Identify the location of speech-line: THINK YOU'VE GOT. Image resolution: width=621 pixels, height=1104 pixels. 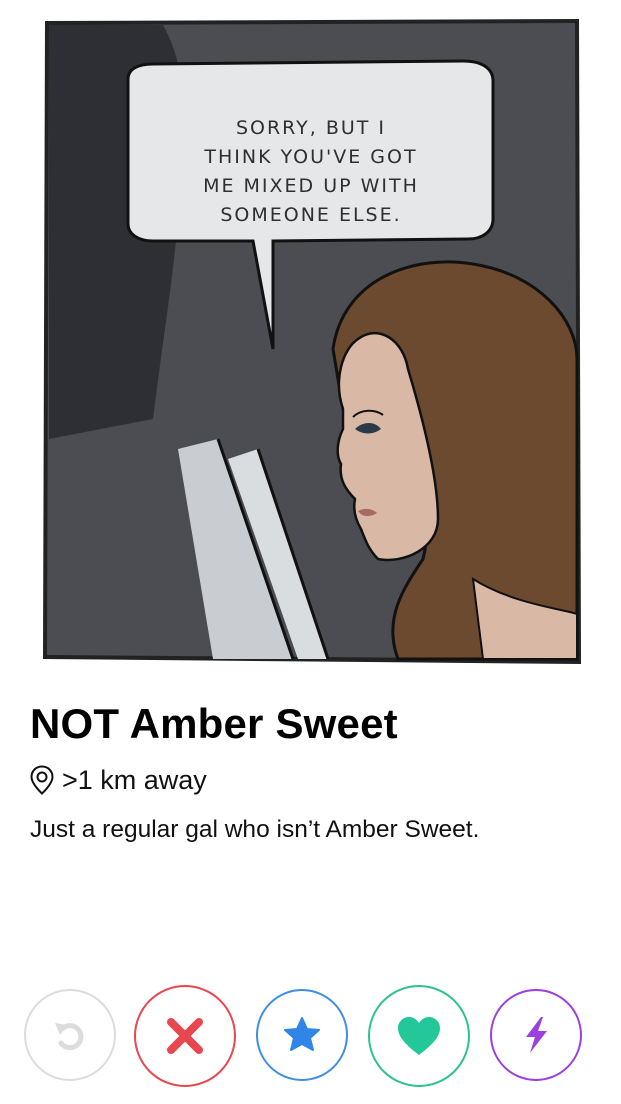
(311, 157).